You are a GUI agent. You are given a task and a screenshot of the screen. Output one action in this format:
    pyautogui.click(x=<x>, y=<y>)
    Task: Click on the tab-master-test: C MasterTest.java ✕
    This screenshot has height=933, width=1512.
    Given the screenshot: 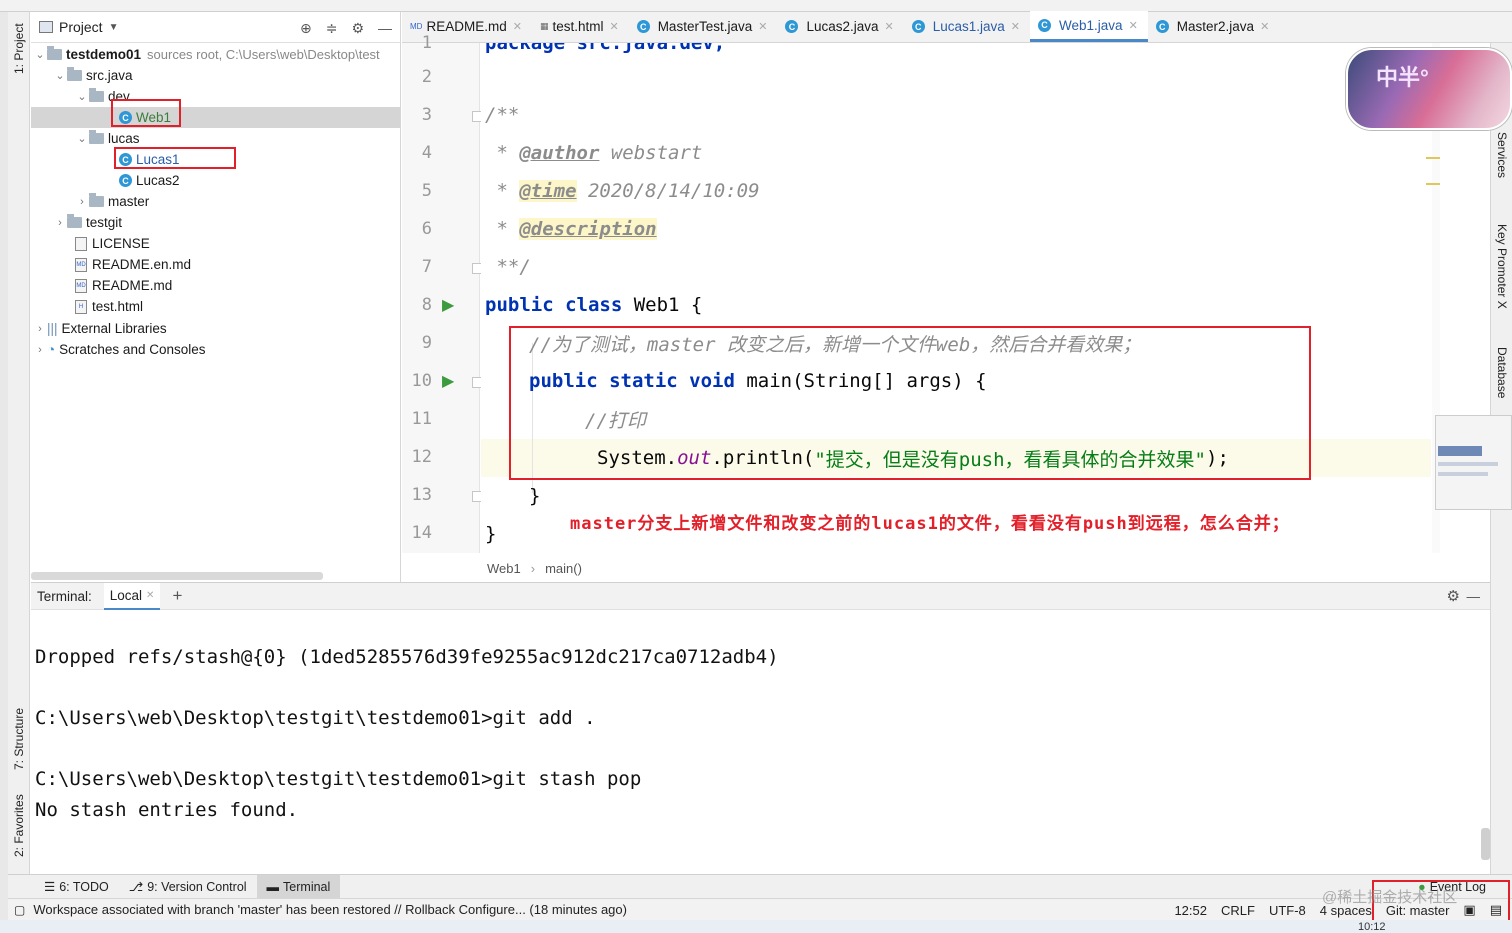 What is the action you would take?
    pyautogui.click(x=703, y=26)
    